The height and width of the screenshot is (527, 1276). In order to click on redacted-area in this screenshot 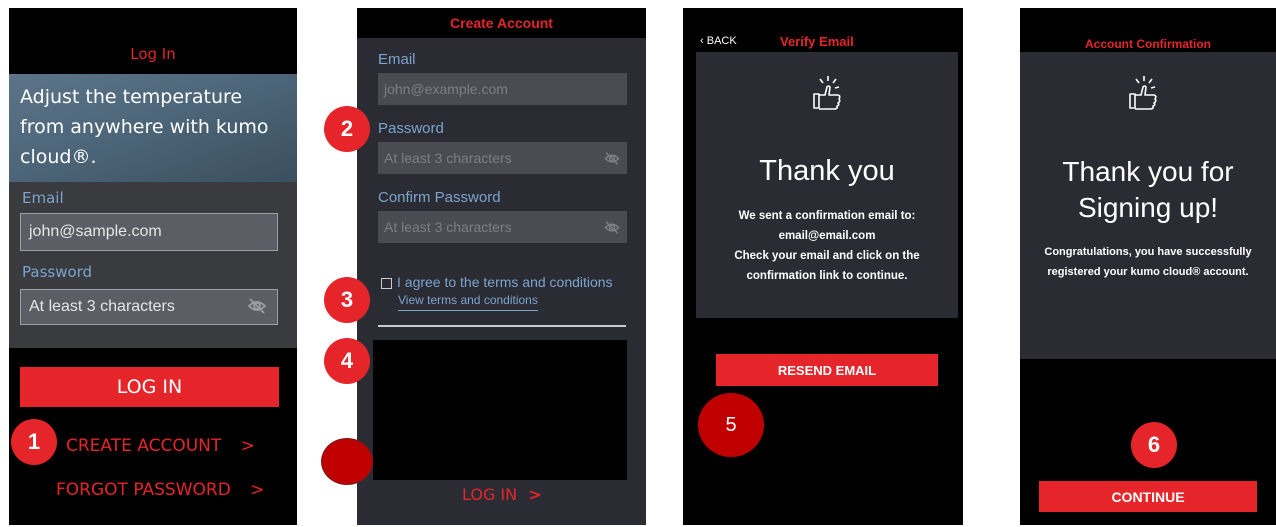, I will do `click(500, 410)`.